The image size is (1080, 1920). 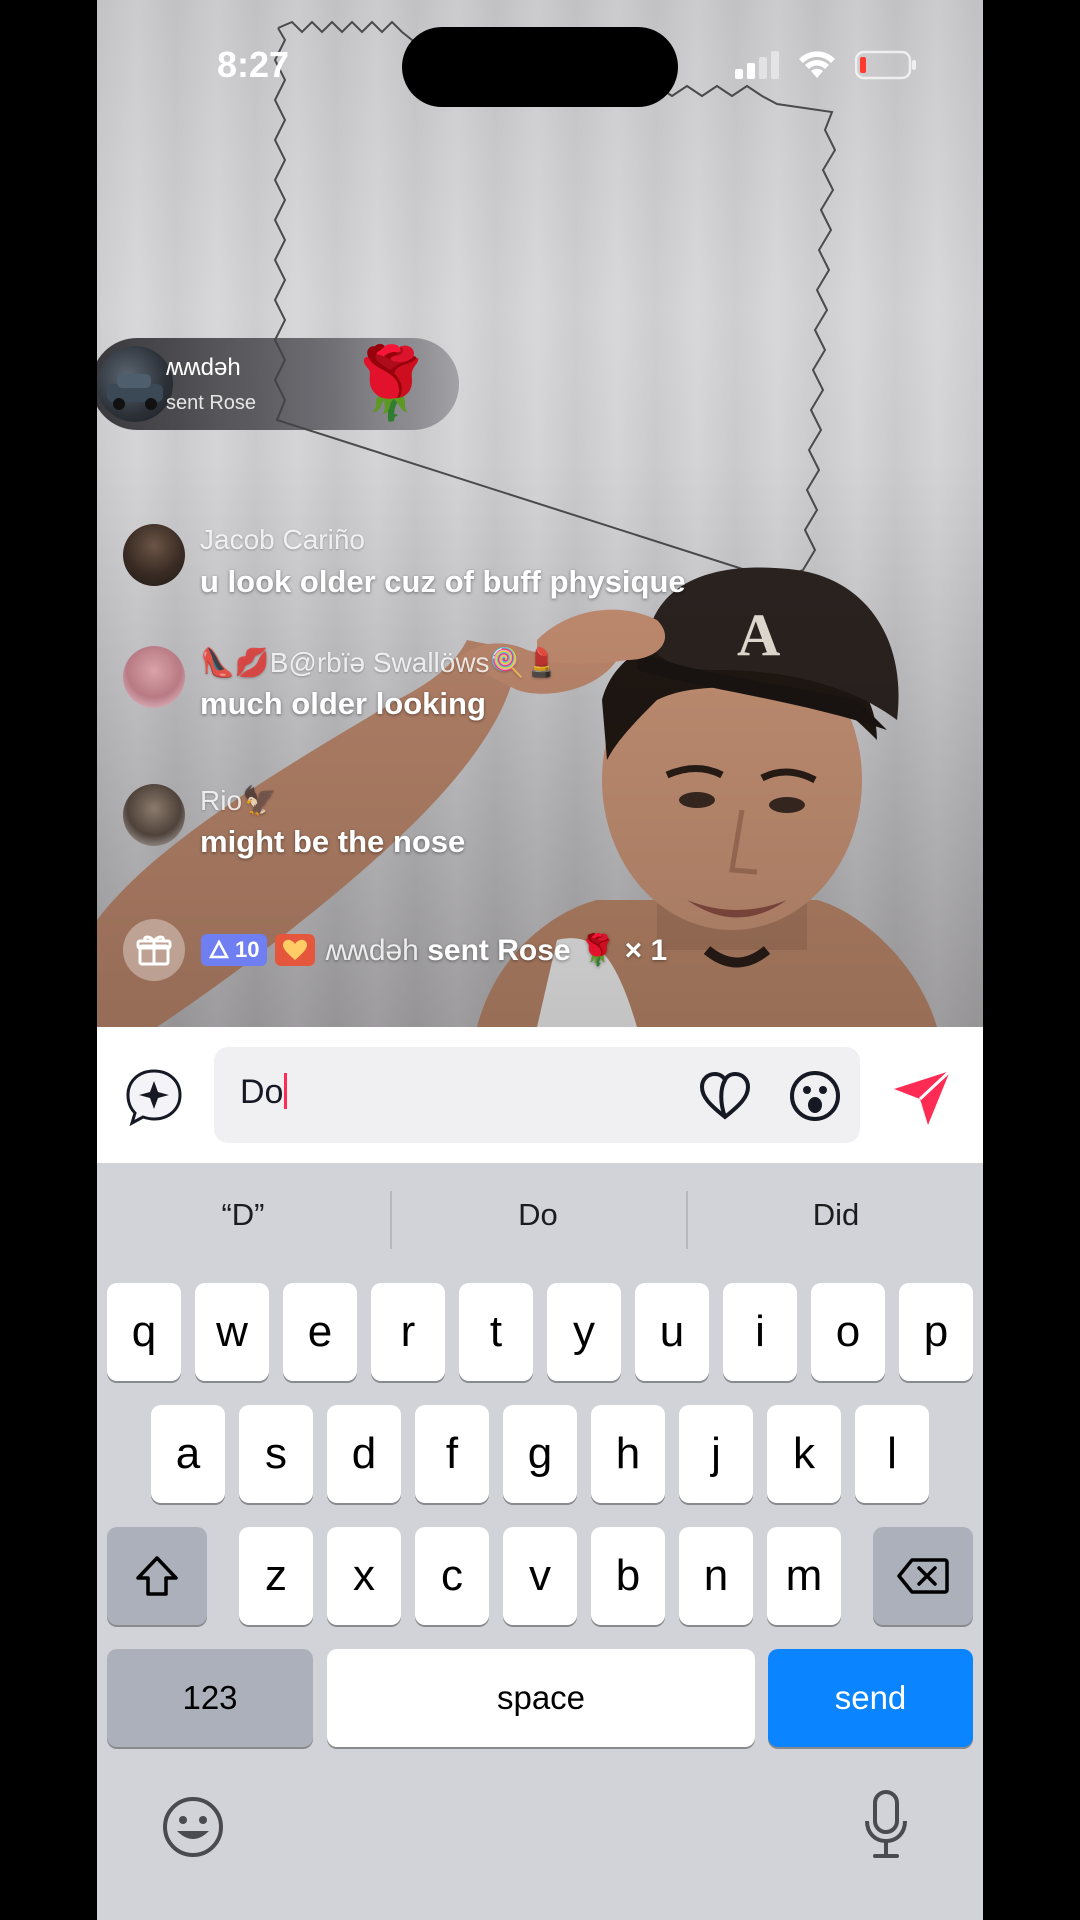 What do you see at coordinates (848, 1332) in the screenshot?
I see `key-o: o` at bounding box center [848, 1332].